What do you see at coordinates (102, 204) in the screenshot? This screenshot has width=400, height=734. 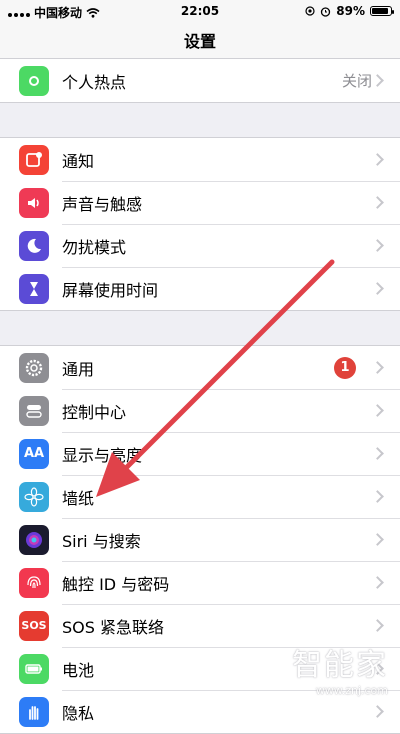 I see `settings-row-label: 声音与触感` at bounding box center [102, 204].